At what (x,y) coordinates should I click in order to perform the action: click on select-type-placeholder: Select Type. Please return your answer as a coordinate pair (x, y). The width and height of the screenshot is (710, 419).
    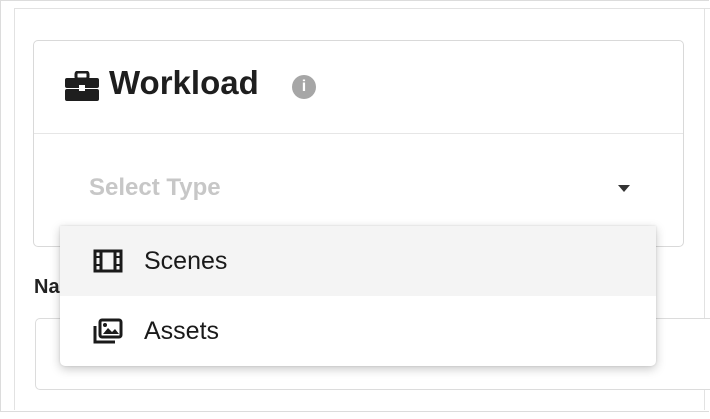
    Looking at the image, I should click on (155, 188).